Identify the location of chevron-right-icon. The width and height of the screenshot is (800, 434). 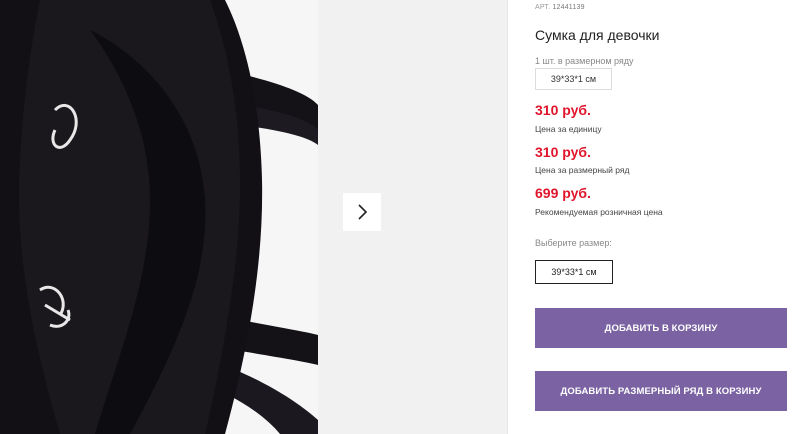
(363, 212).